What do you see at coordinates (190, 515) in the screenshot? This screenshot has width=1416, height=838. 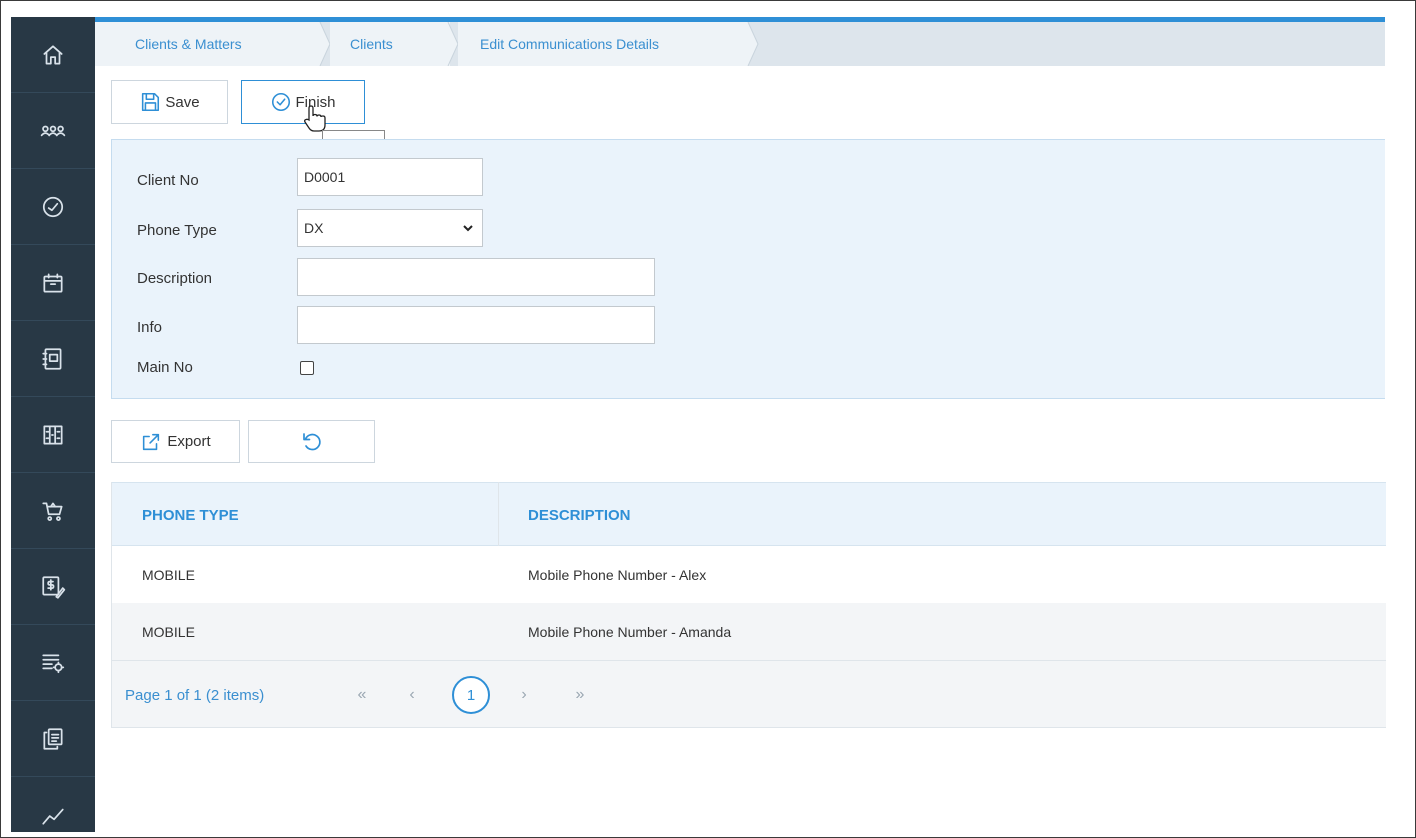 I see `column-header-phone-type: PHONE TYPE` at bounding box center [190, 515].